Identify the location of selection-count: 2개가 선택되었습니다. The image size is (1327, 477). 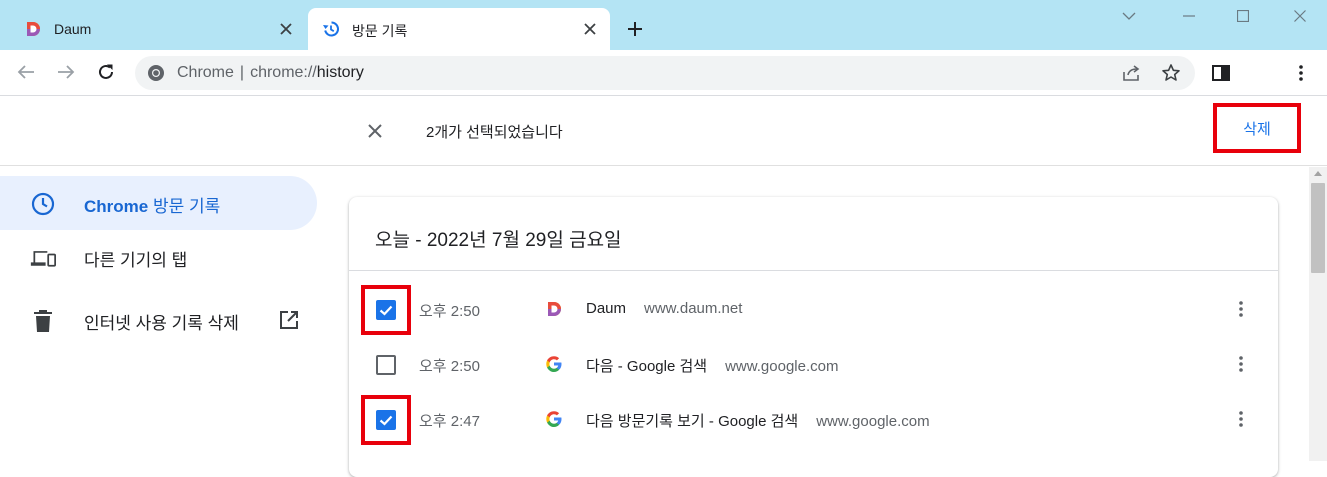
(494, 132).